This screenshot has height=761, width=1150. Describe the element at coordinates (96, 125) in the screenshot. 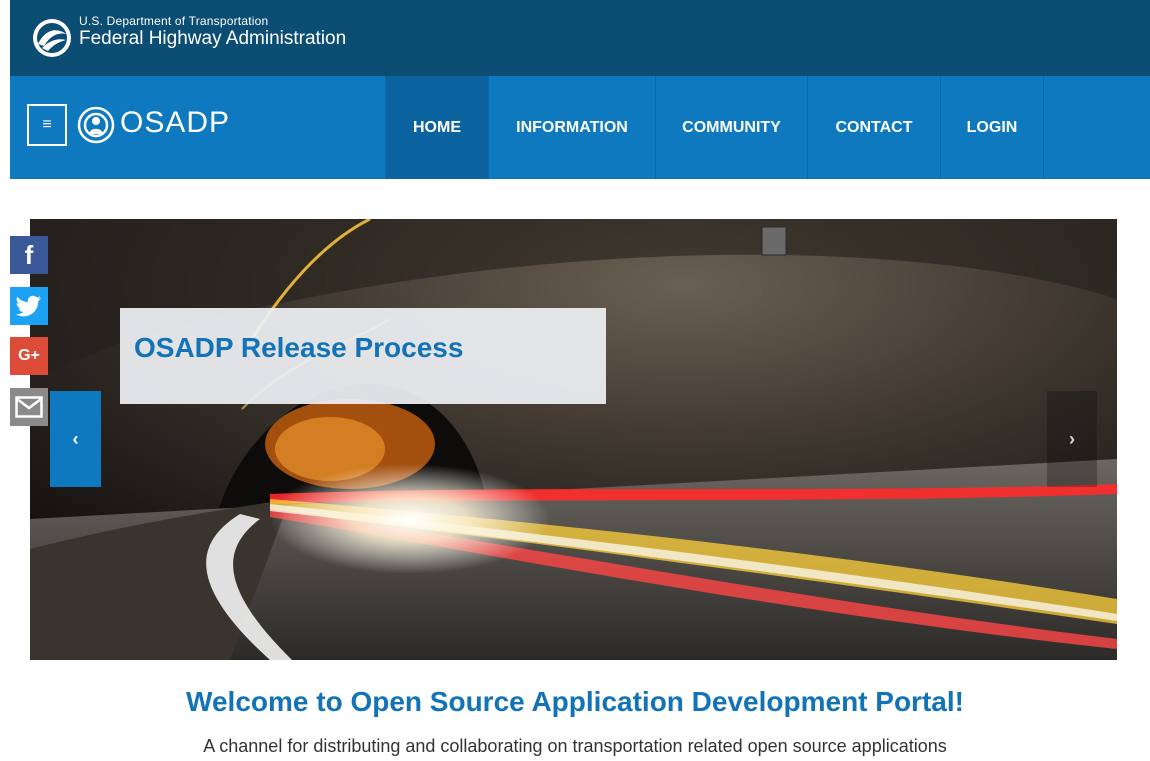

I see `osadp-logo-icon` at that location.